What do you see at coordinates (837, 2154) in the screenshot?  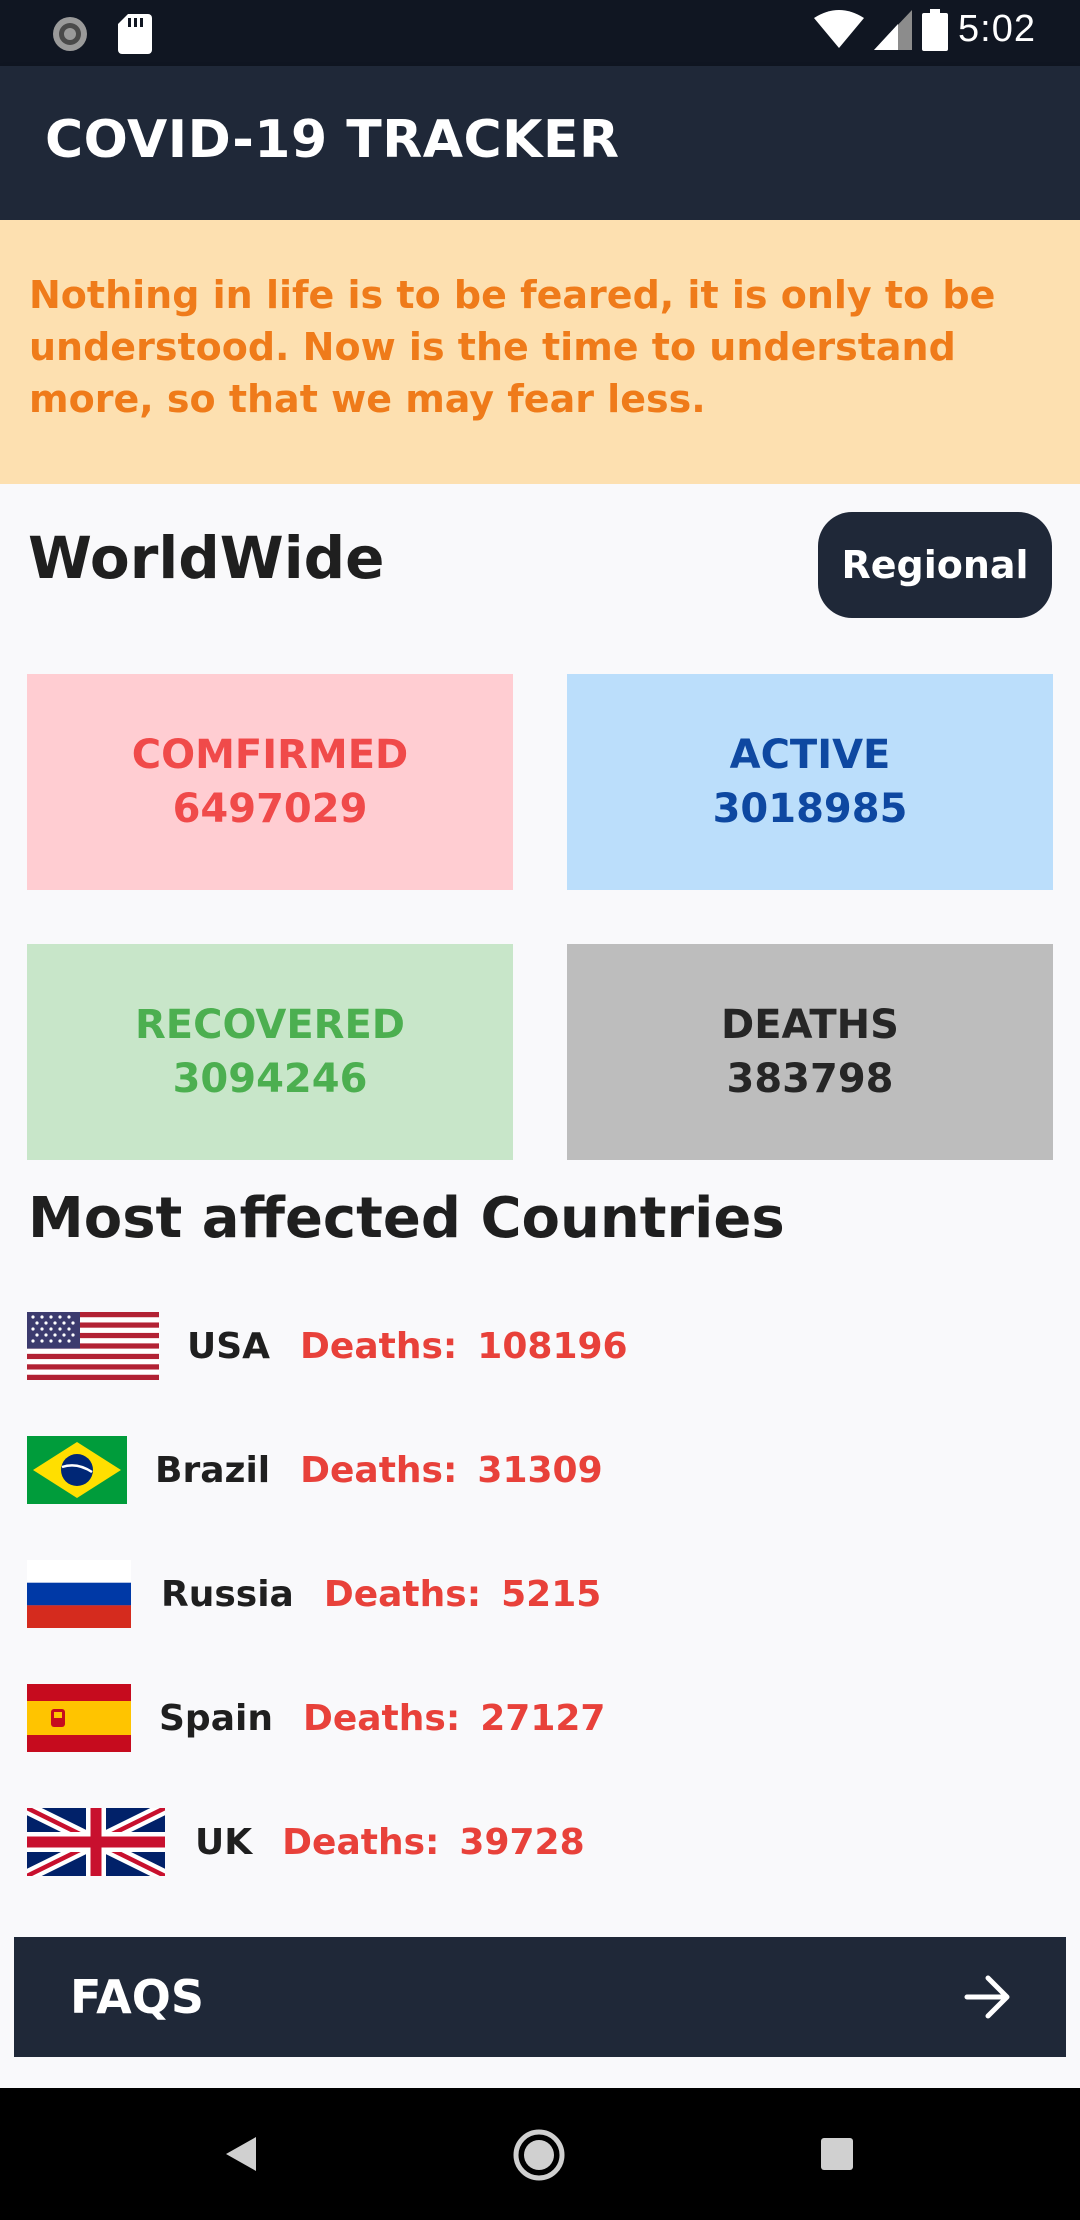 I see `recents-icon` at bounding box center [837, 2154].